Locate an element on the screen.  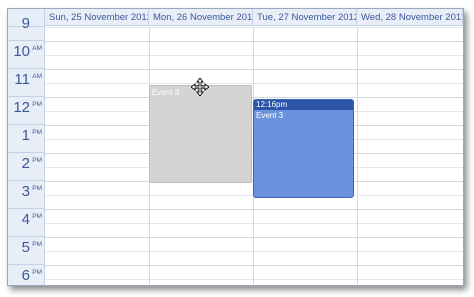
day-divider is located at coordinates (357, 156).